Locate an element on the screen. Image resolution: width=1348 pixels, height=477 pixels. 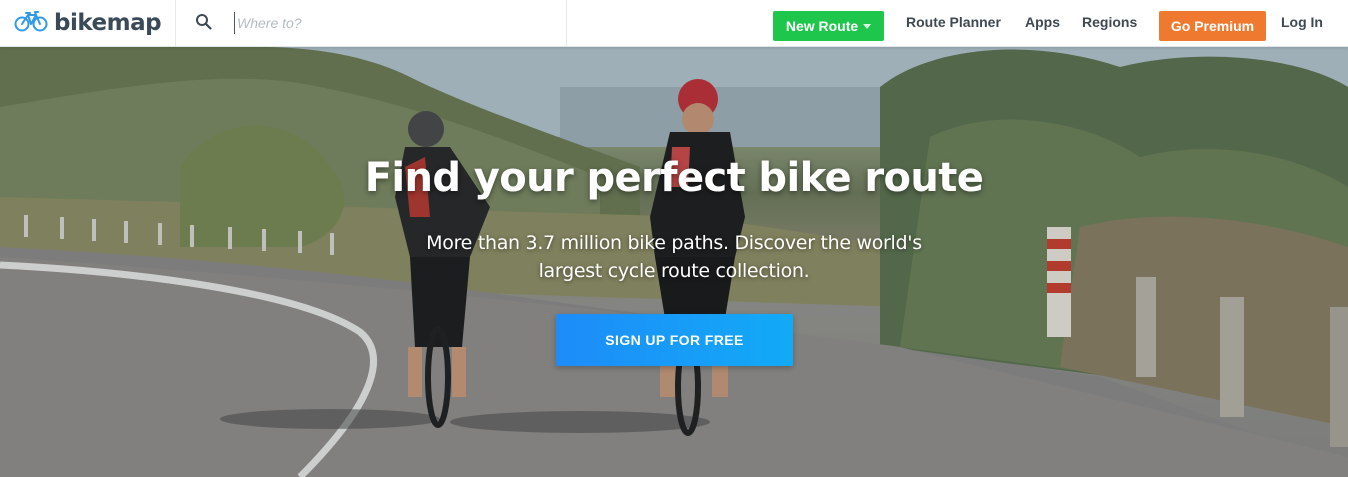
search-bar is located at coordinates (371, 23).